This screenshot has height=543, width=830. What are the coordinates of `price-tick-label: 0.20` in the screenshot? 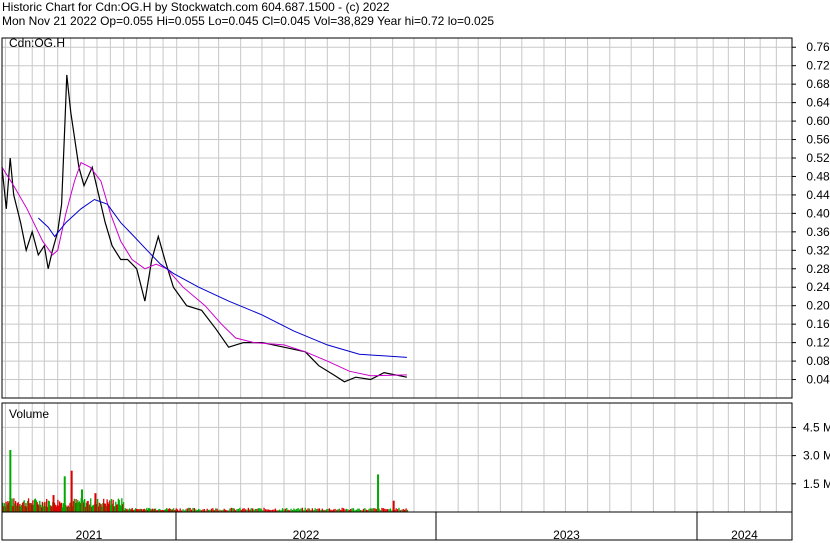 It's located at (818, 306).